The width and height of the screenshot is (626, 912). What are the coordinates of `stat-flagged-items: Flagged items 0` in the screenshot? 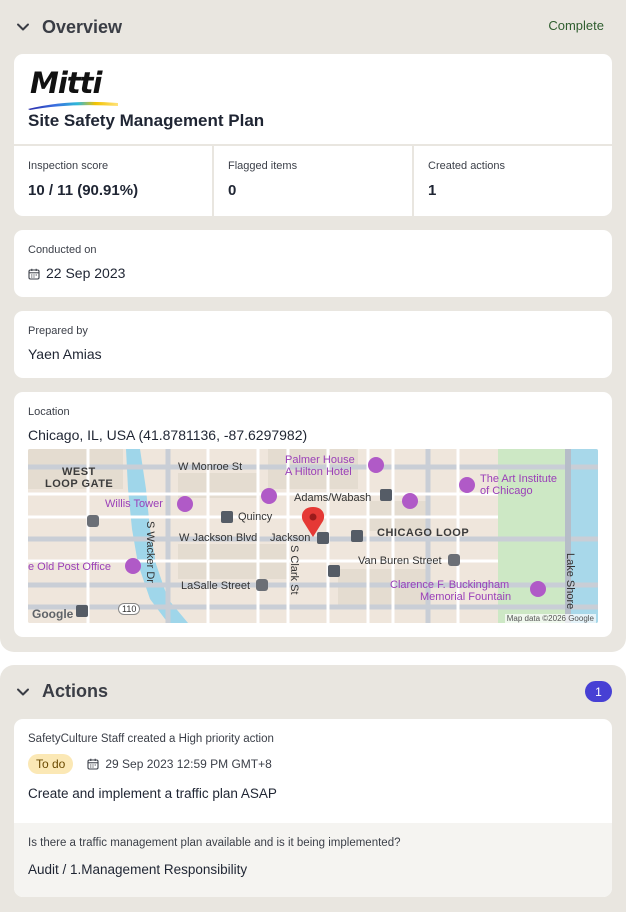 It's located at (312, 181).